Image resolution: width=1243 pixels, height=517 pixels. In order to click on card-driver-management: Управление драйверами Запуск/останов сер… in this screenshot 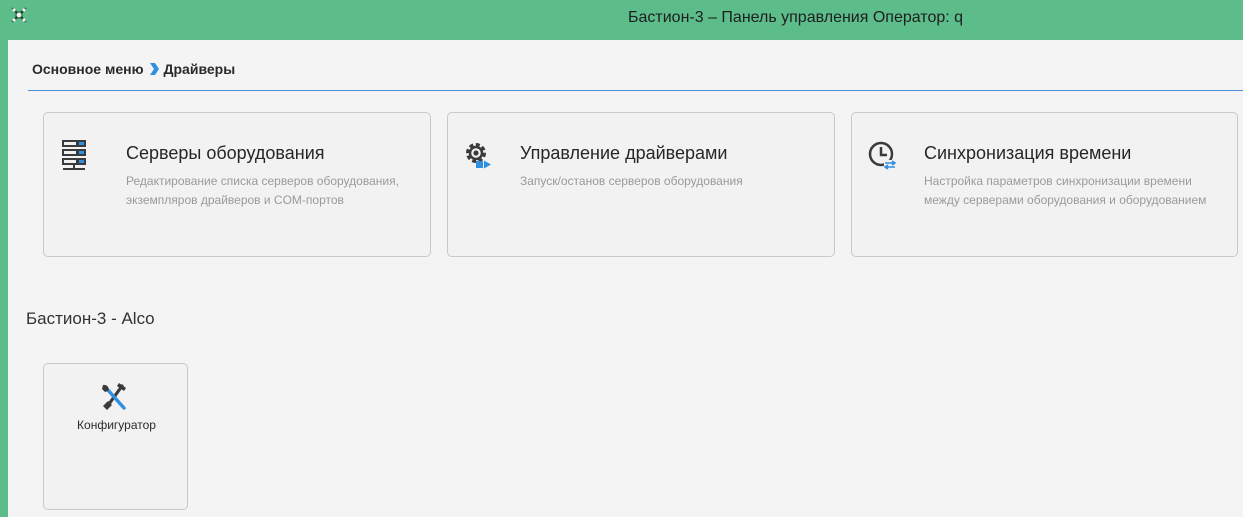, I will do `click(641, 184)`.